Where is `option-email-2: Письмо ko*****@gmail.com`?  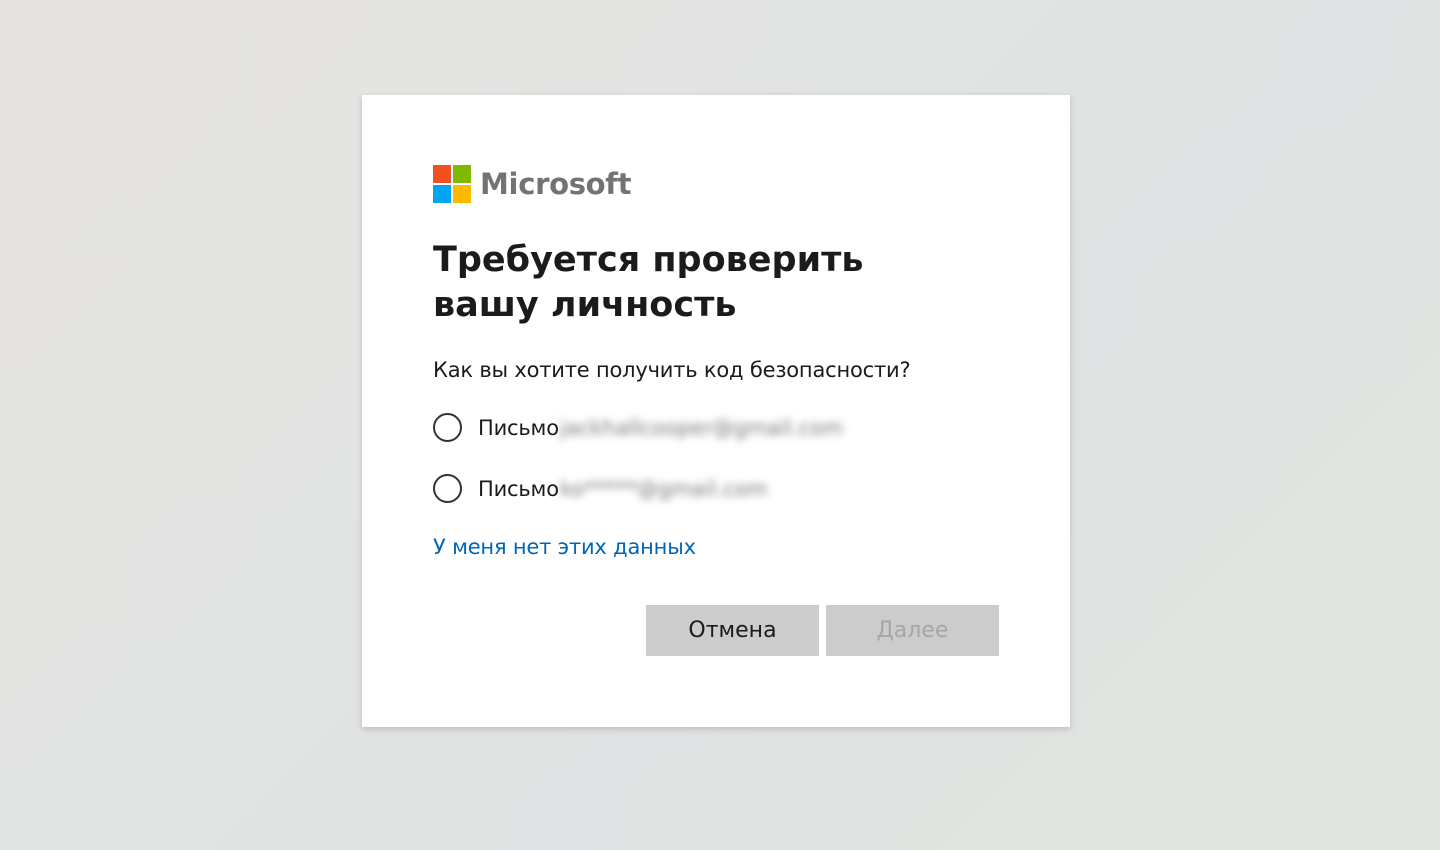 option-email-2: Письмо ko*****@gmail.com is located at coordinates (600, 488).